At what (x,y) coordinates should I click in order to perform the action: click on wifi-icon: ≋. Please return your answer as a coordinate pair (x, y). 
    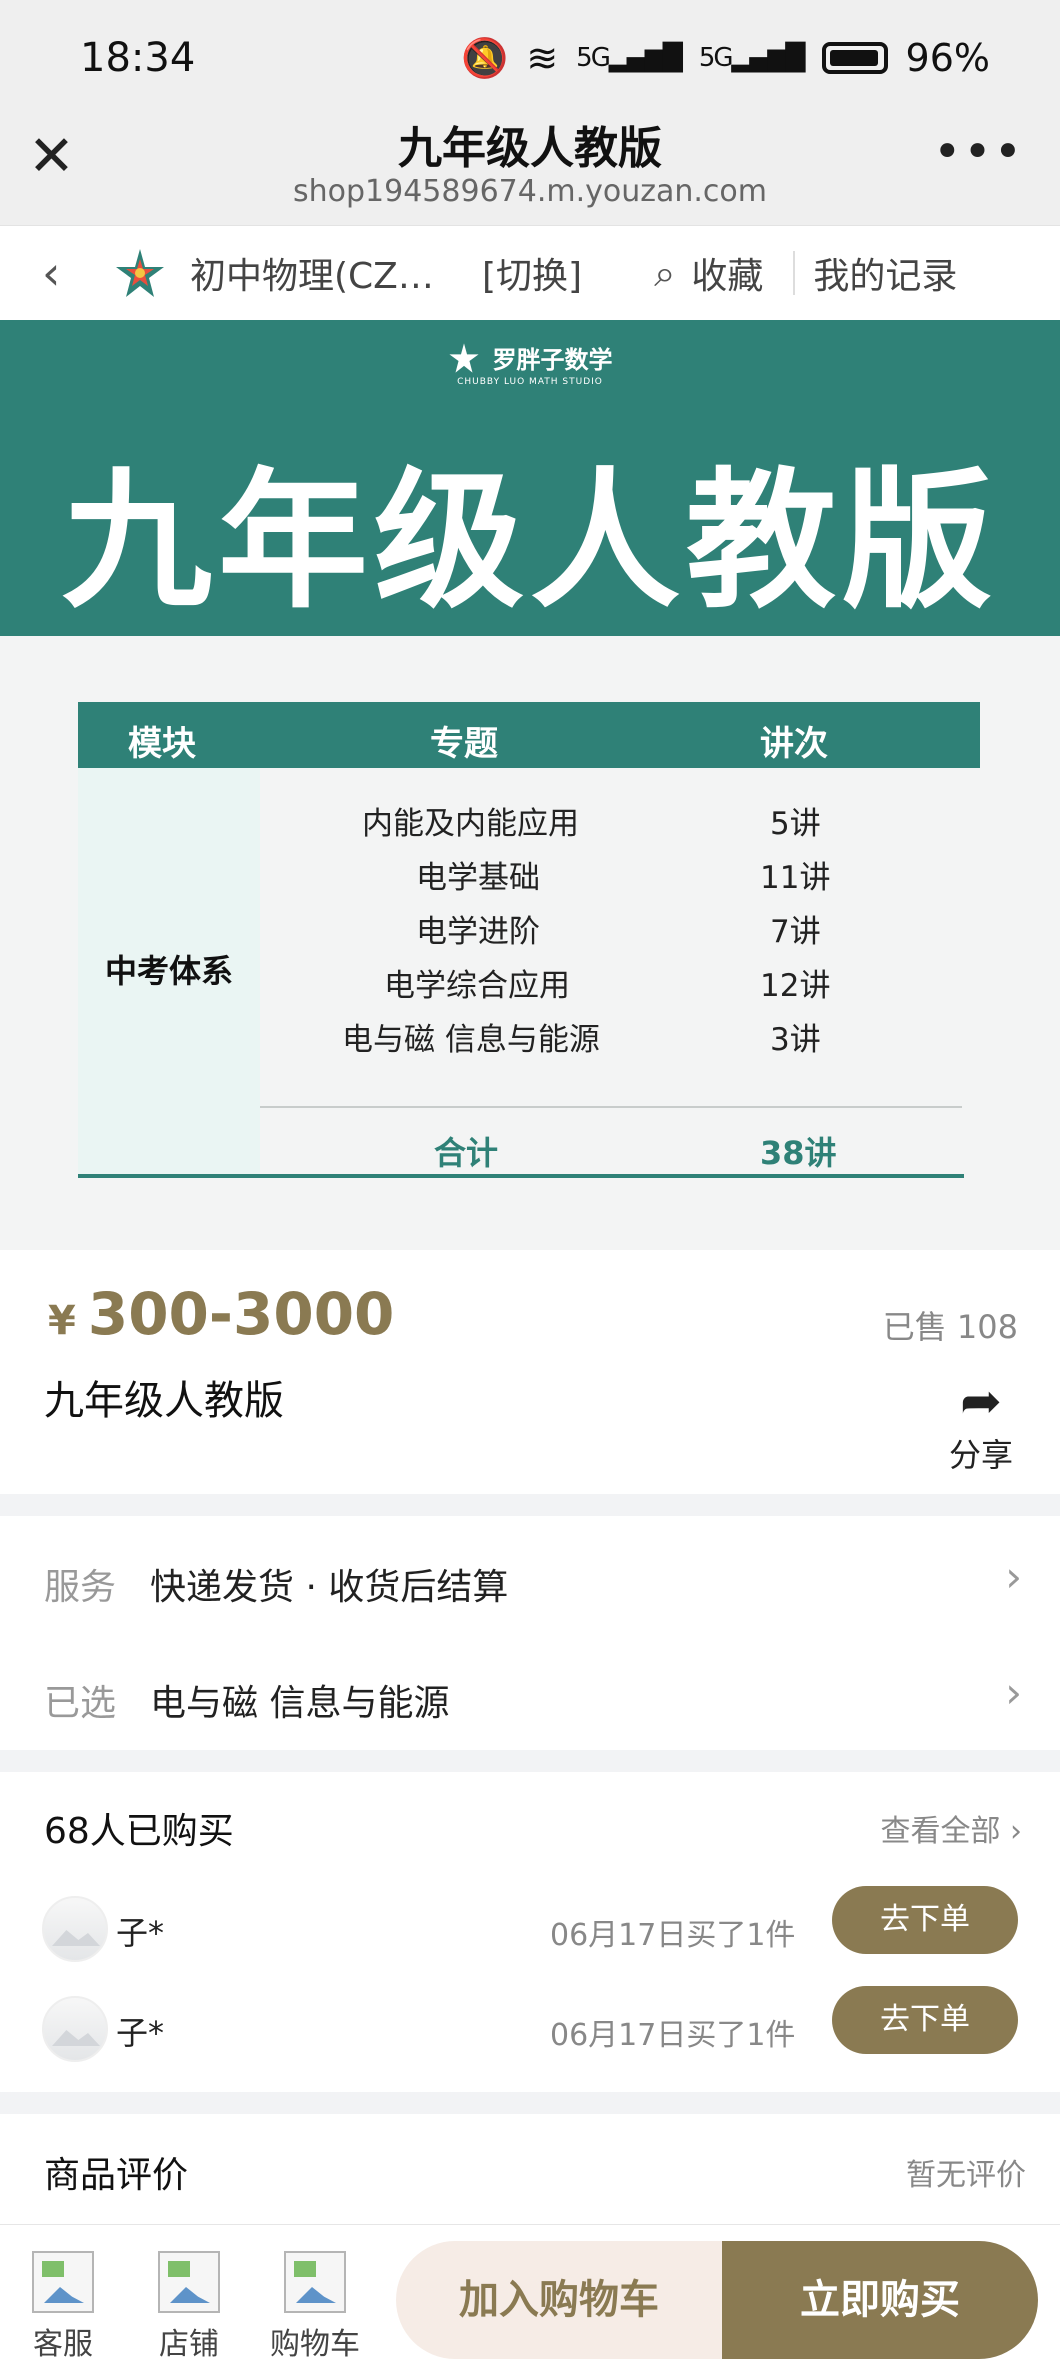
    Looking at the image, I should click on (542, 58).